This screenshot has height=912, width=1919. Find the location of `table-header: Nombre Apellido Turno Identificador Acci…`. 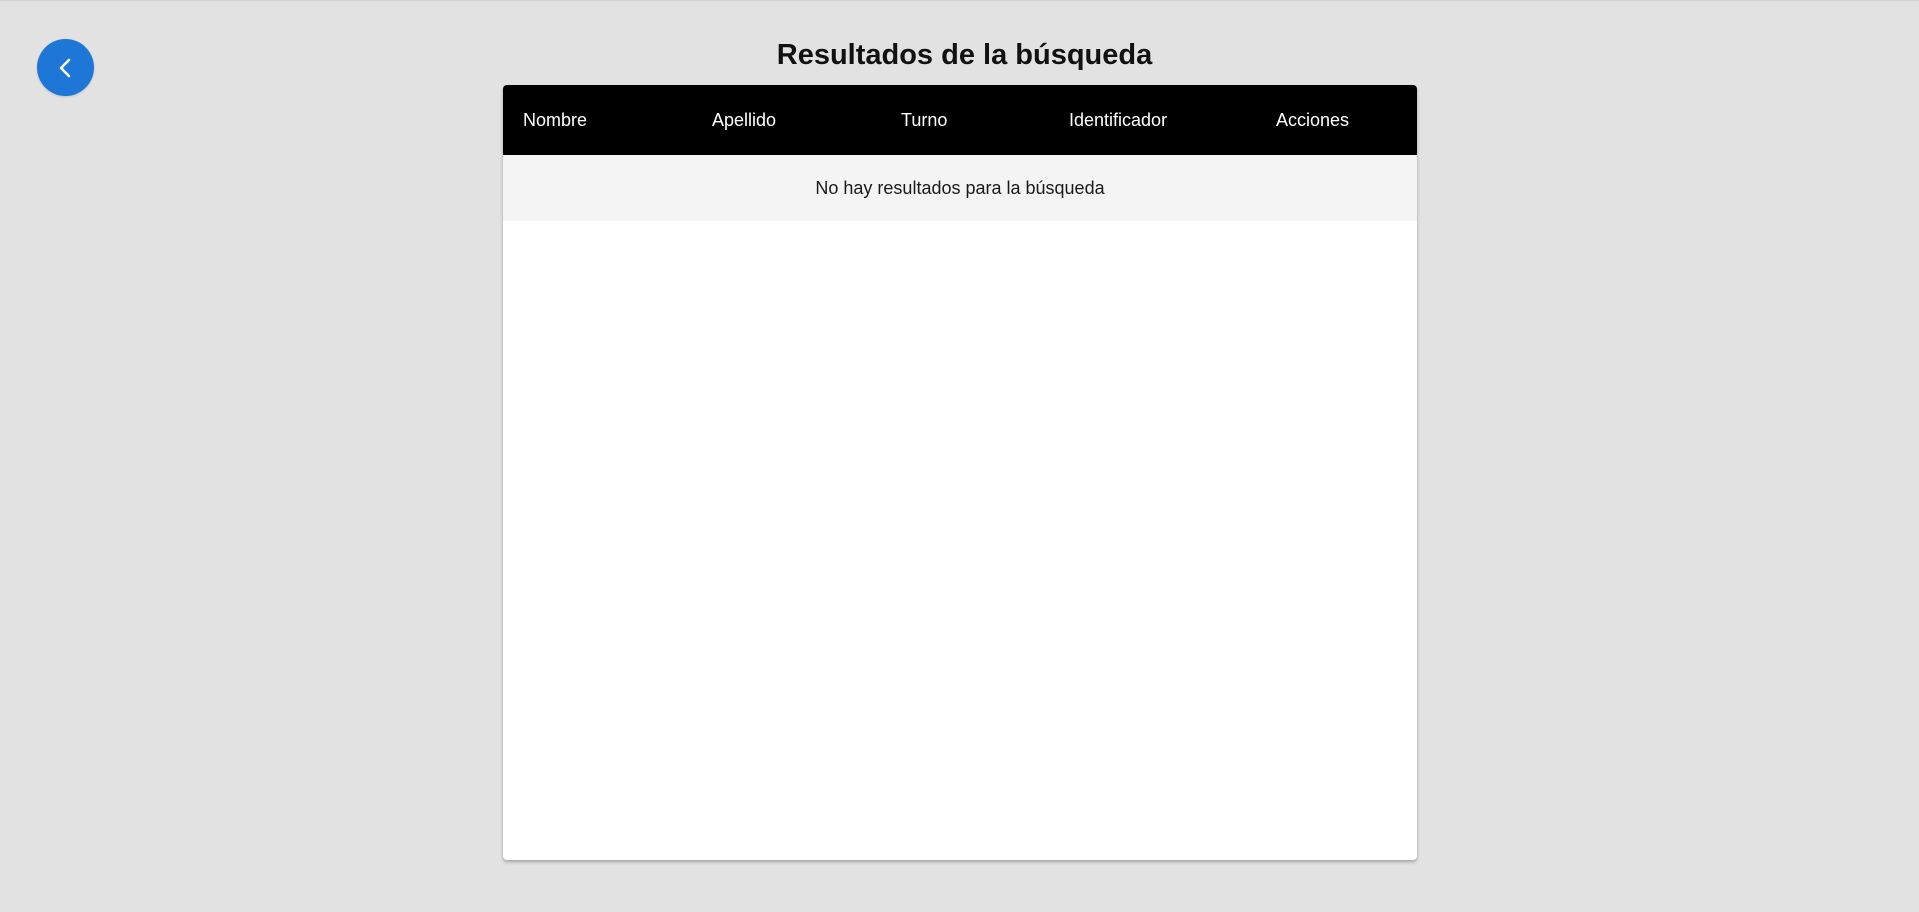

table-header: Nombre Apellido Turno Identificador Acci… is located at coordinates (960, 120).